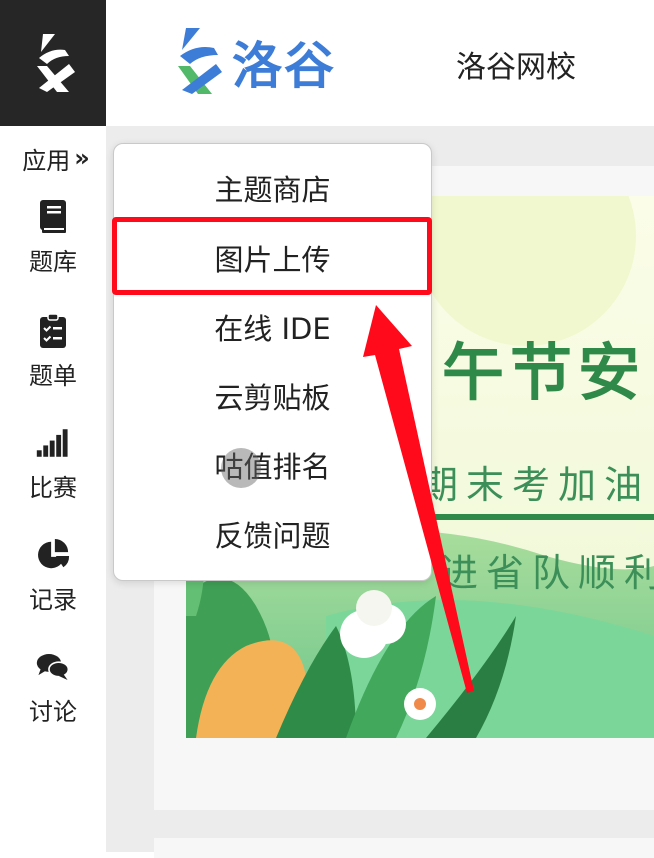  I want to click on brand-logo: 洛谷, so click(253, 62).